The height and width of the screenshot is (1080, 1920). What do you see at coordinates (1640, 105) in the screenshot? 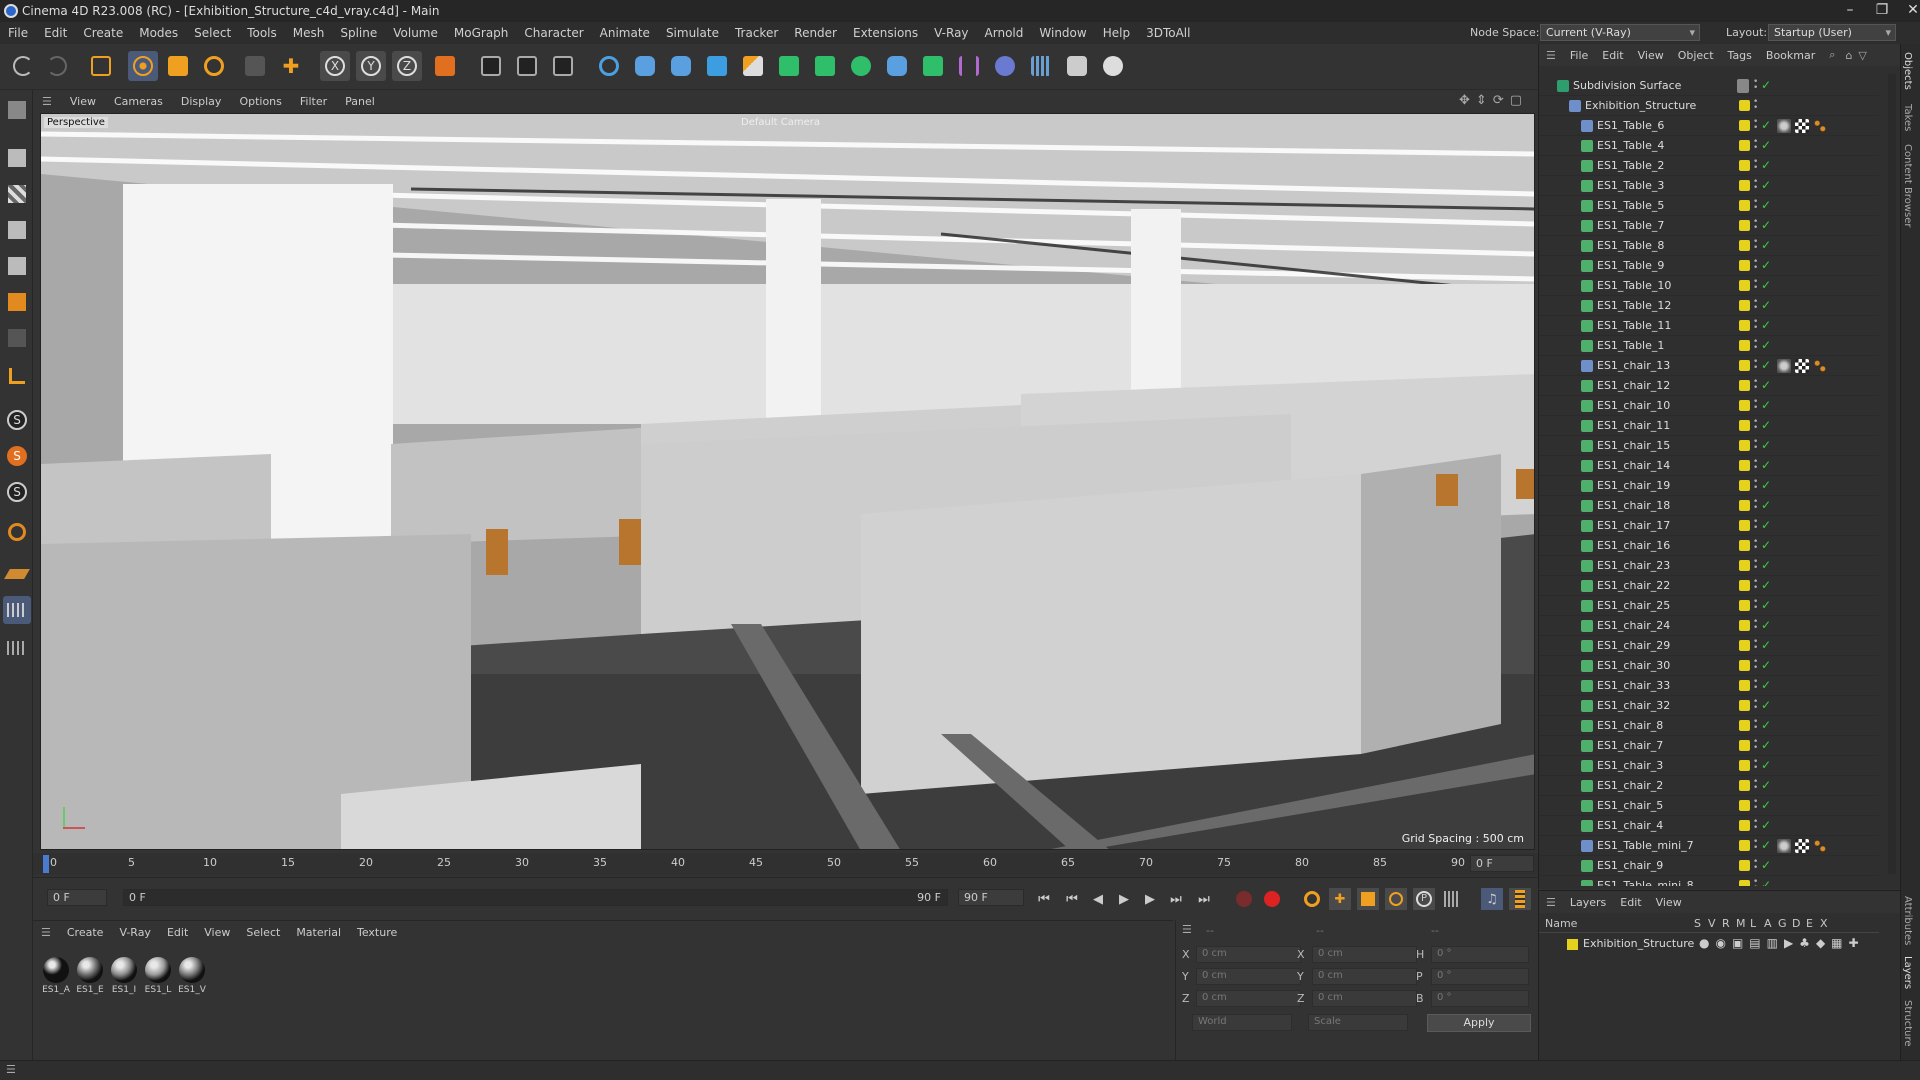
I see `object-name: Exhibition_Structure` at bounding box center [1640, 105].